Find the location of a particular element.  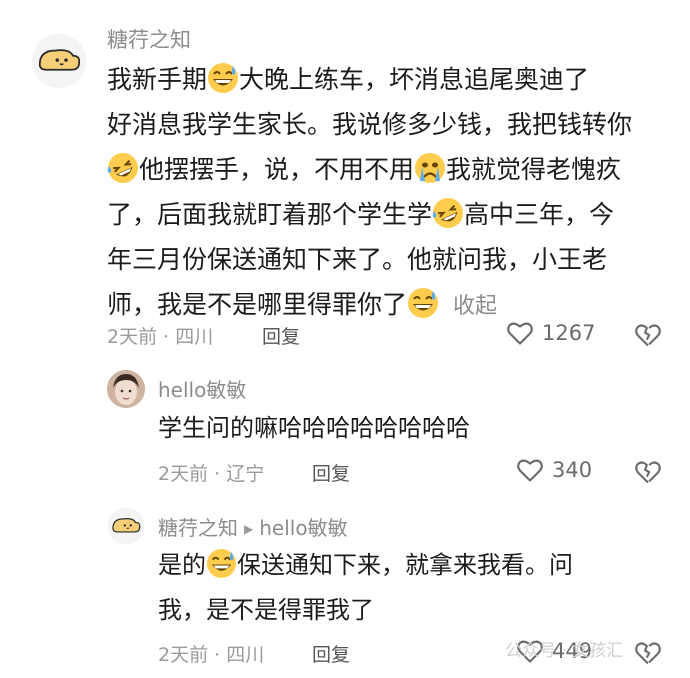

reply-username-line: 糖荇之知 ▶ hello敏敏 is located at coordinates (253, 526).